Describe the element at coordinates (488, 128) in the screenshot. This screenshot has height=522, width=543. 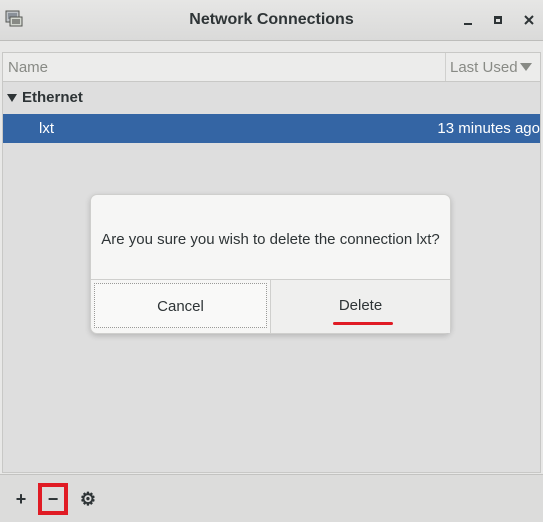
I see `connection-last-used: 13 minutes ago` at that location.